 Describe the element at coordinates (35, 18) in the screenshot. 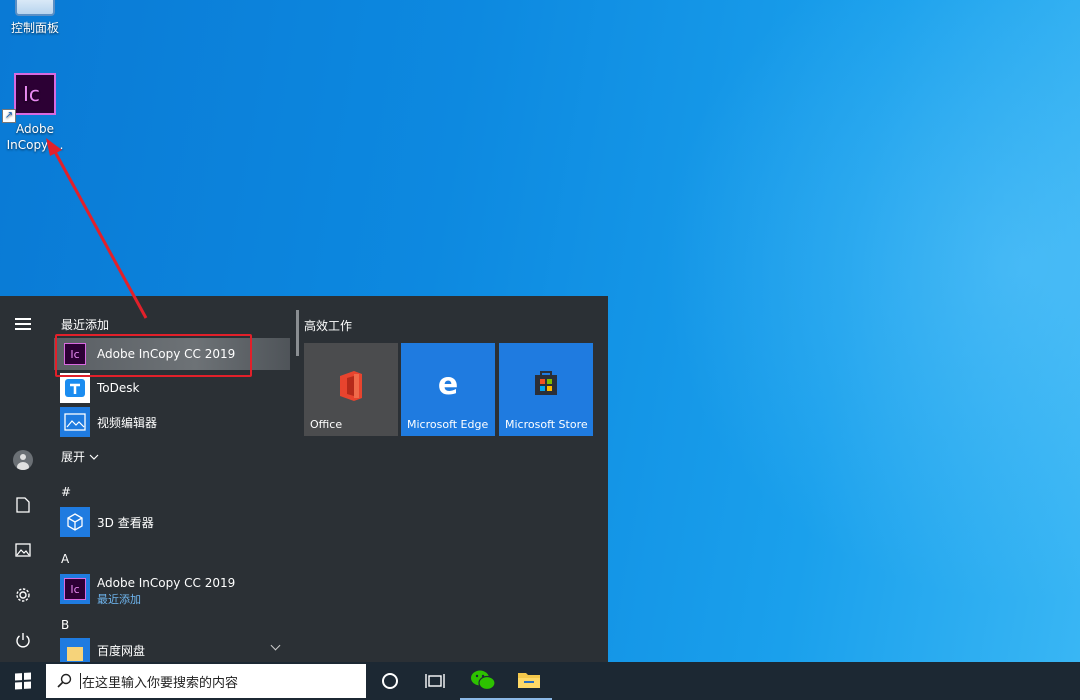

I see `desktop-icon-control-panel: 控制面板` at that location.